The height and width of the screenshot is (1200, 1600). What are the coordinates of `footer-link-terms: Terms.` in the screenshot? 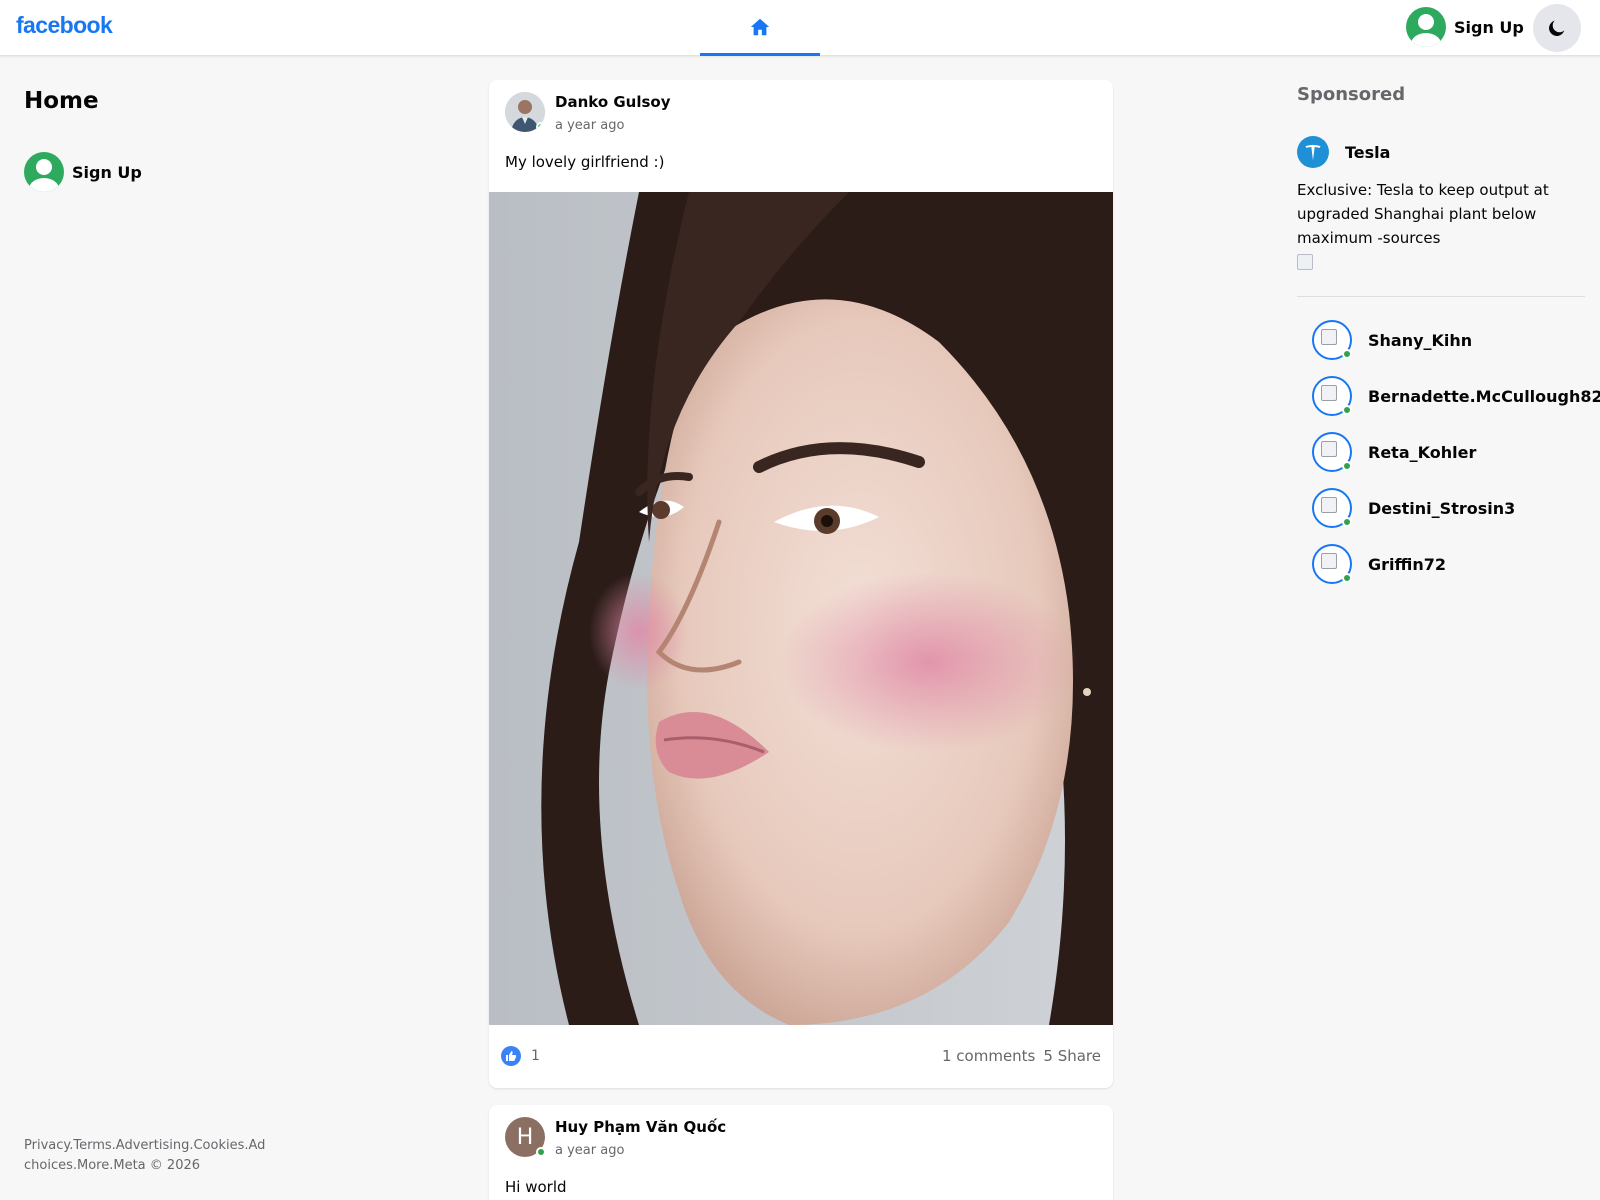 It's located at (94, 1145).